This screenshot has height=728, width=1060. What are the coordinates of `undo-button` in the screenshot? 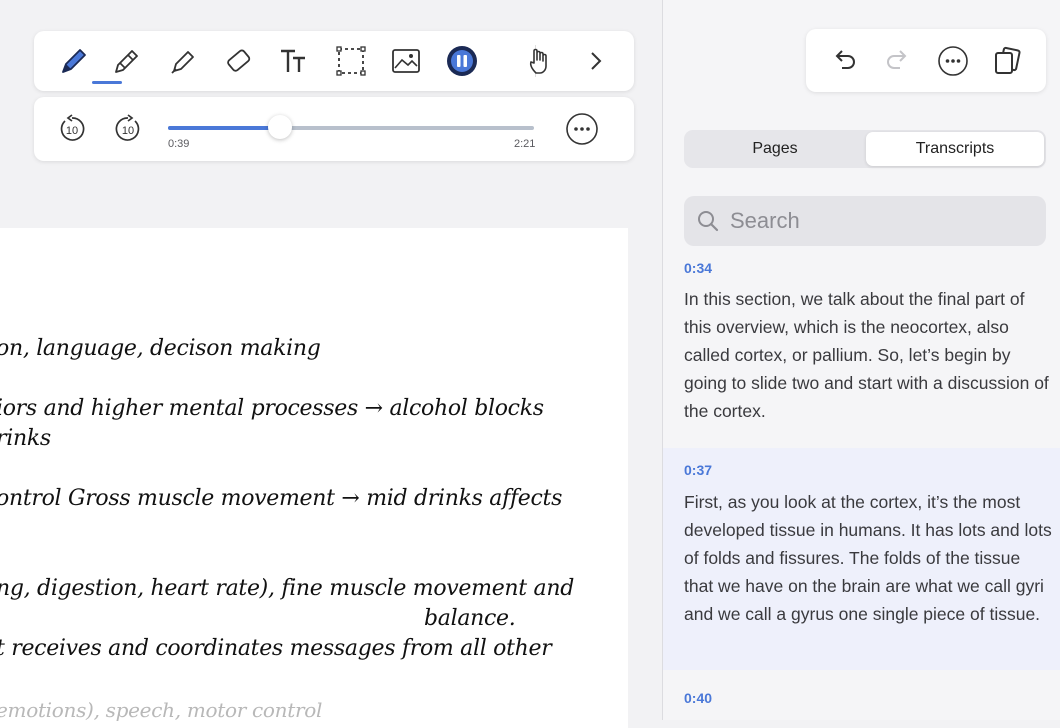 It's located at (844, 61).